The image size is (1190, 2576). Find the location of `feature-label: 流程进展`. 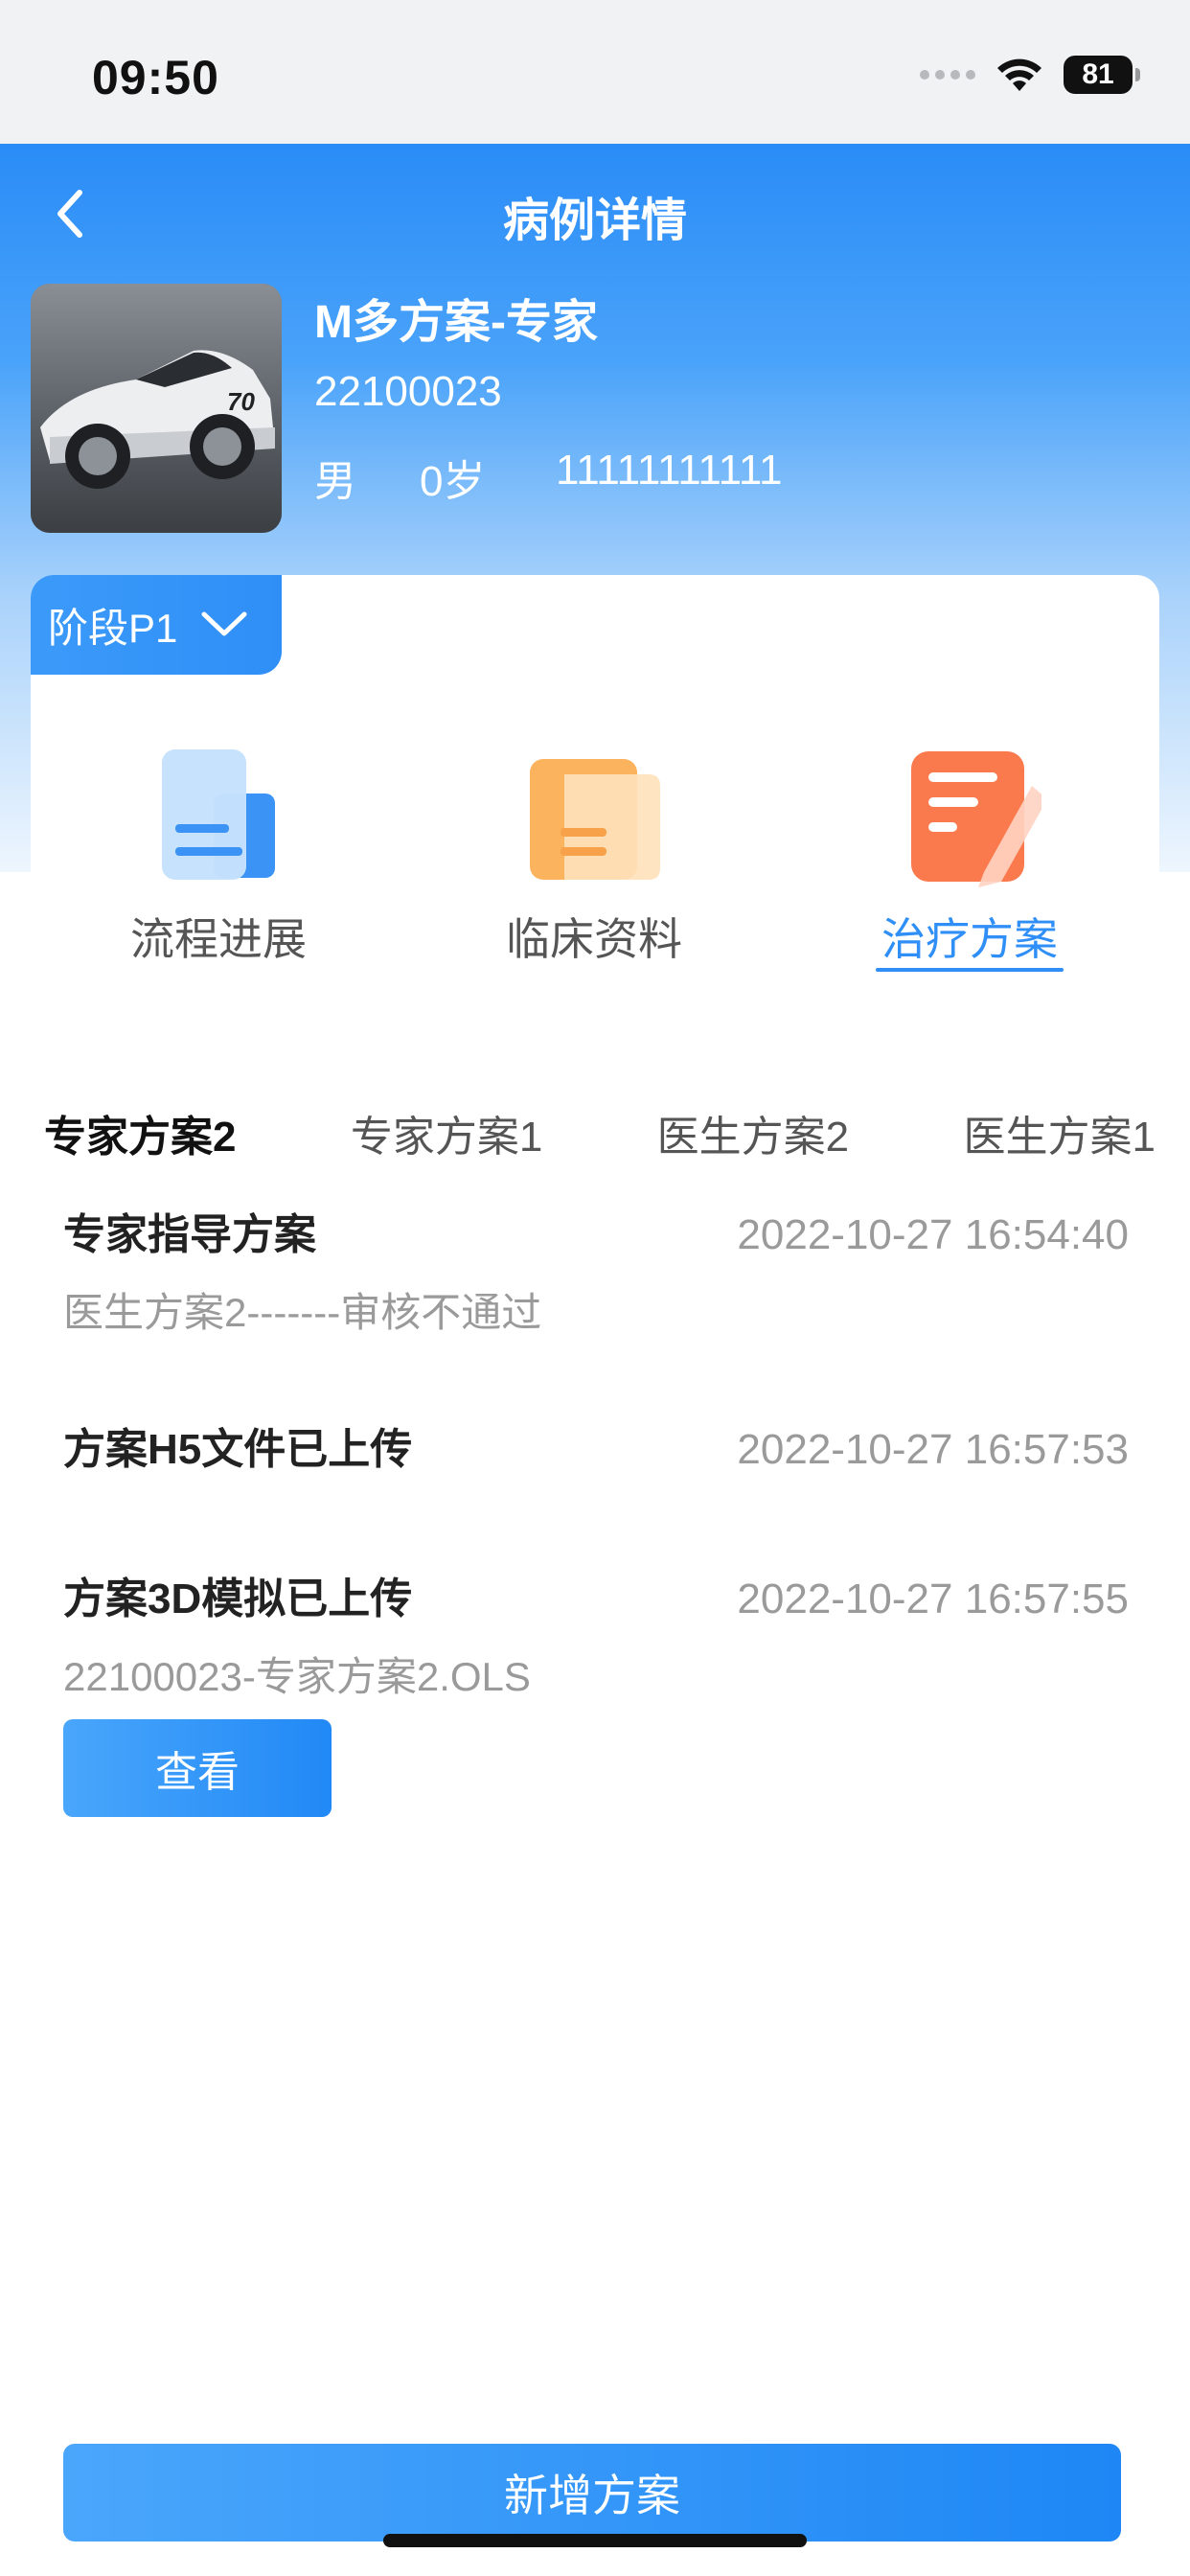

feature-label: 流程进展 is located at coordinates (218, 939).